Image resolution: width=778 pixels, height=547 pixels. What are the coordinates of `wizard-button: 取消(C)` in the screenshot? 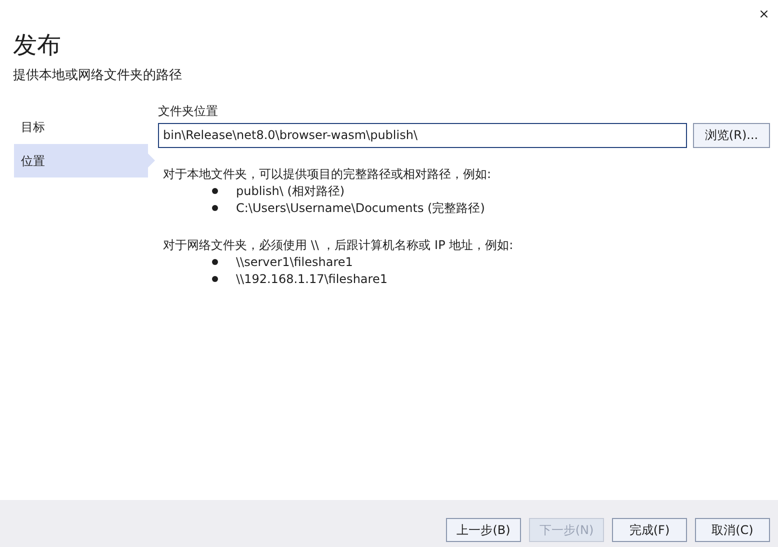 It's located at (732, 530).